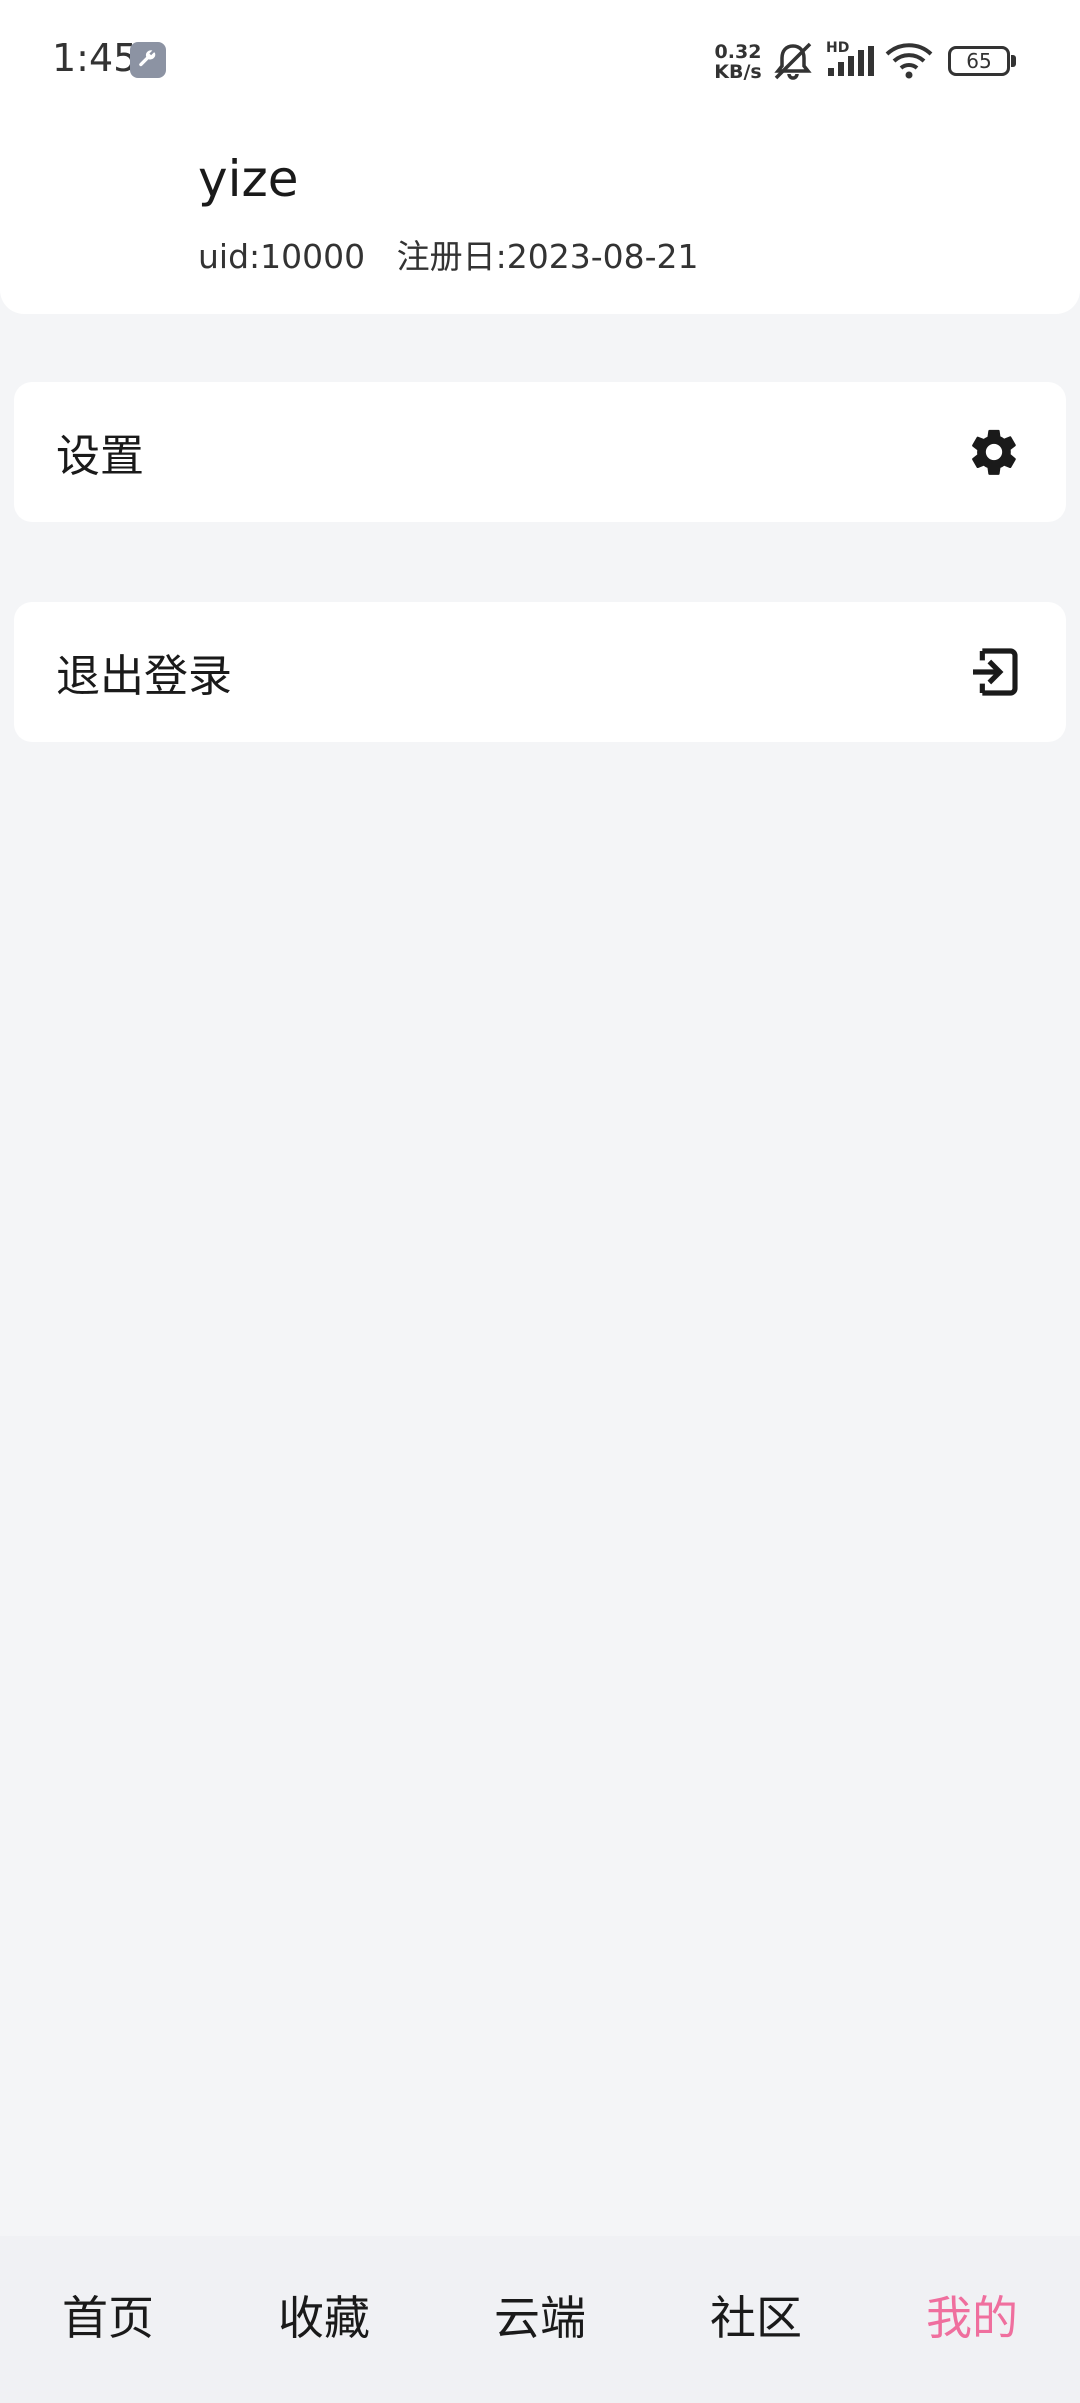 This screenshot has width=1080, height=2403. I want to click on battery-tip, so click(1013, 61).